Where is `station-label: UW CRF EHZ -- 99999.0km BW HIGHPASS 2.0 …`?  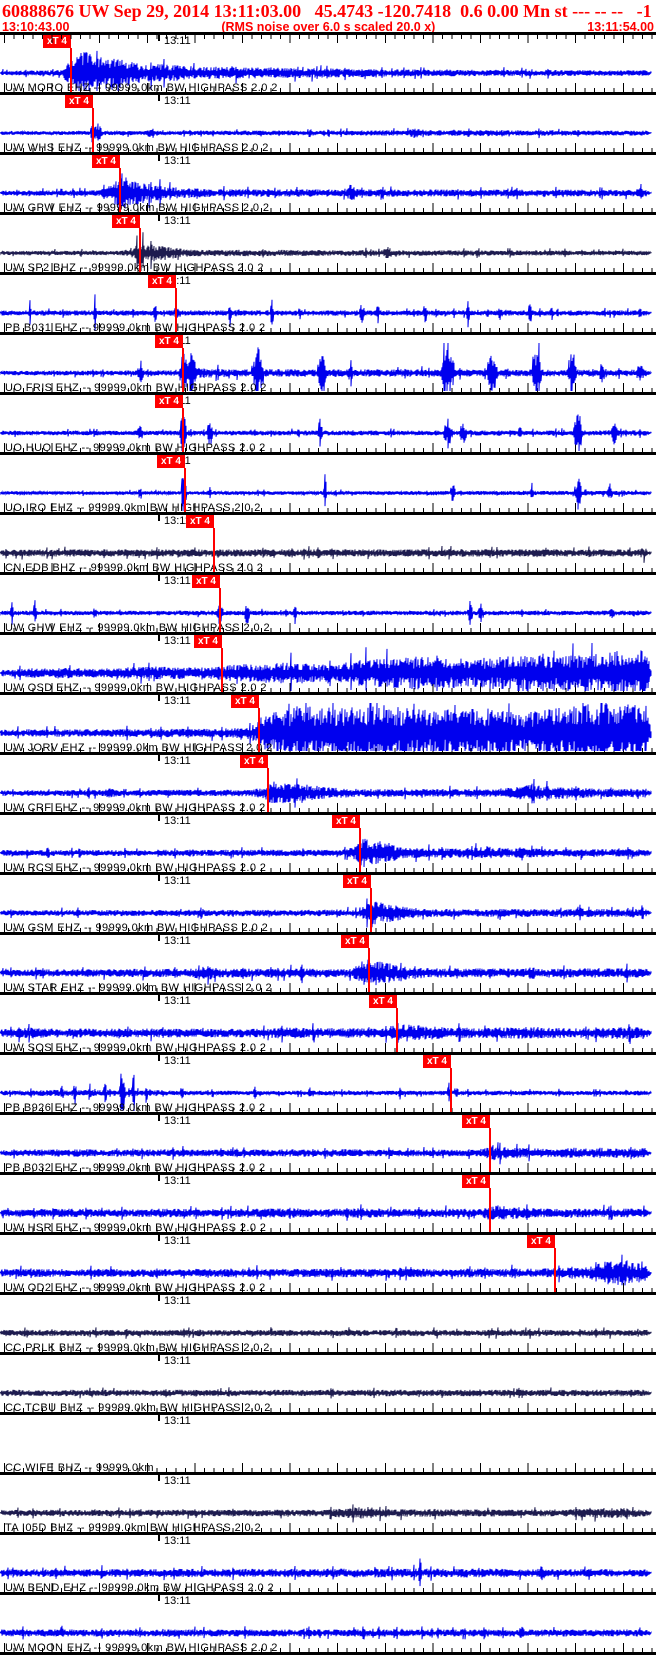 station-label: UW CRF EHZ -- 99999.0km BW HIGHPASS 2.0 … is located at coordinates (135, 808).